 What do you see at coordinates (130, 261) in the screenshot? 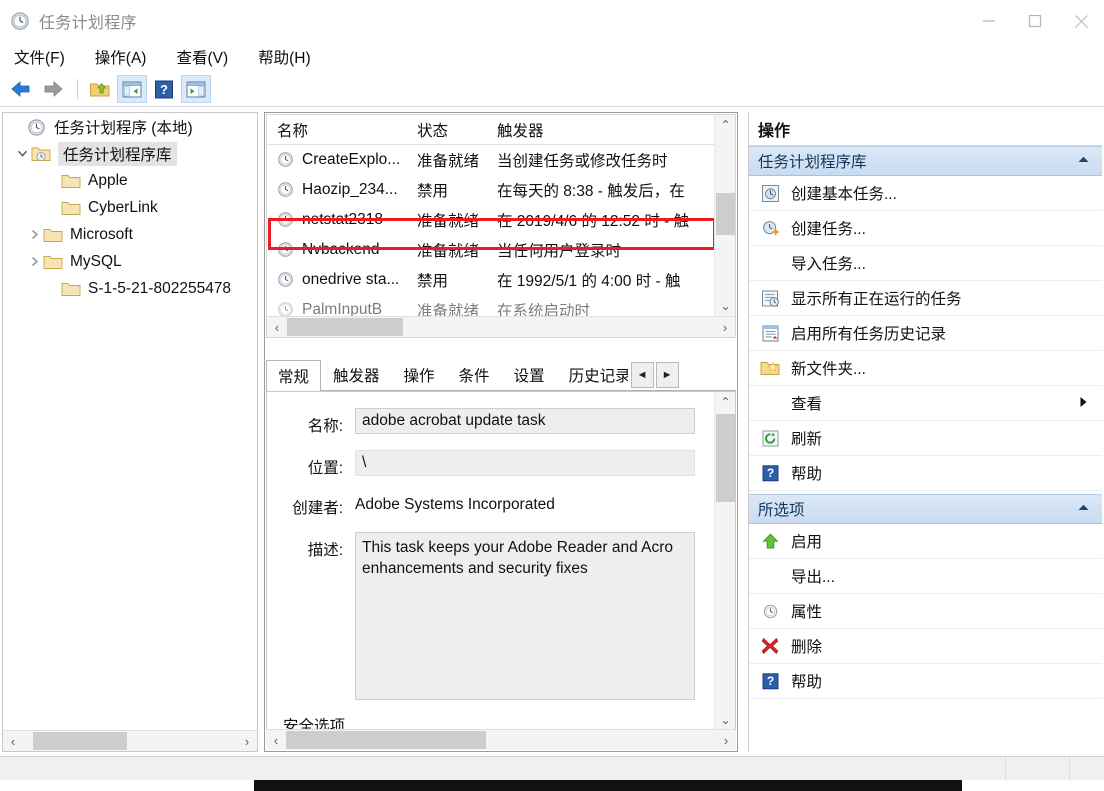
I see `tree-node-mysql: MySQL` at bounding box center [130, 261].